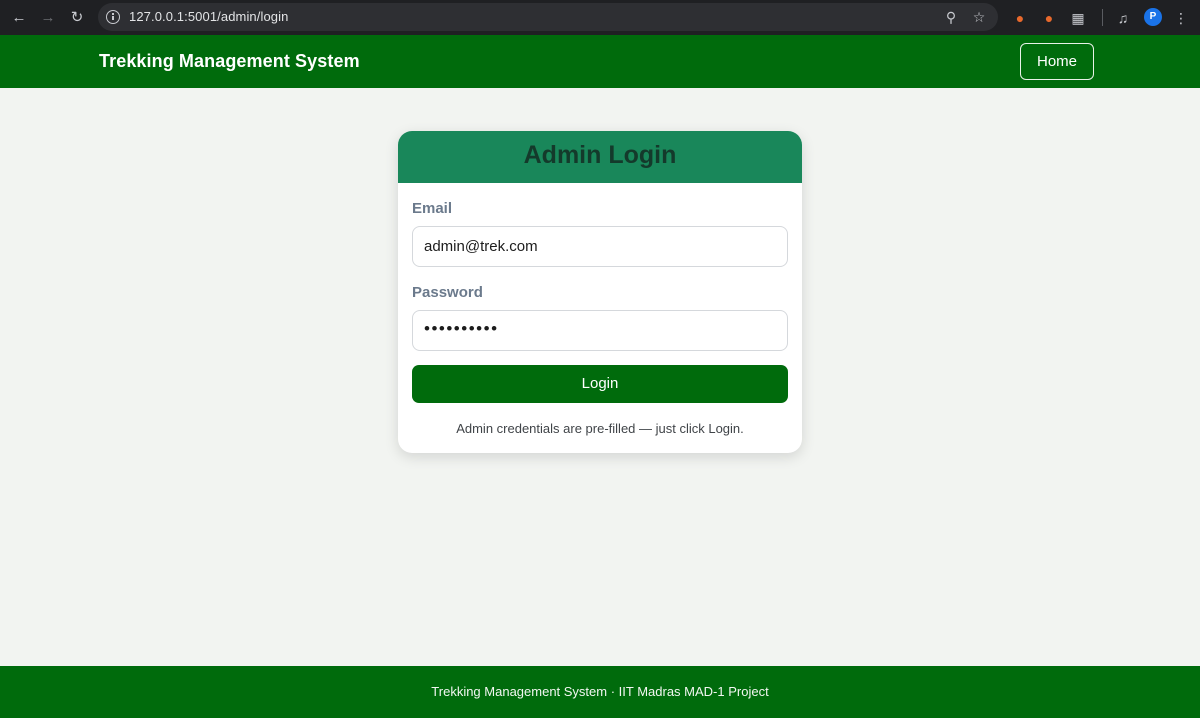 The height and width of the screenshot is (718, 1200). Describe the element at coordinates (979, 17) in the screenshot. I see `bookmark-star-icon: ☆` at that location.